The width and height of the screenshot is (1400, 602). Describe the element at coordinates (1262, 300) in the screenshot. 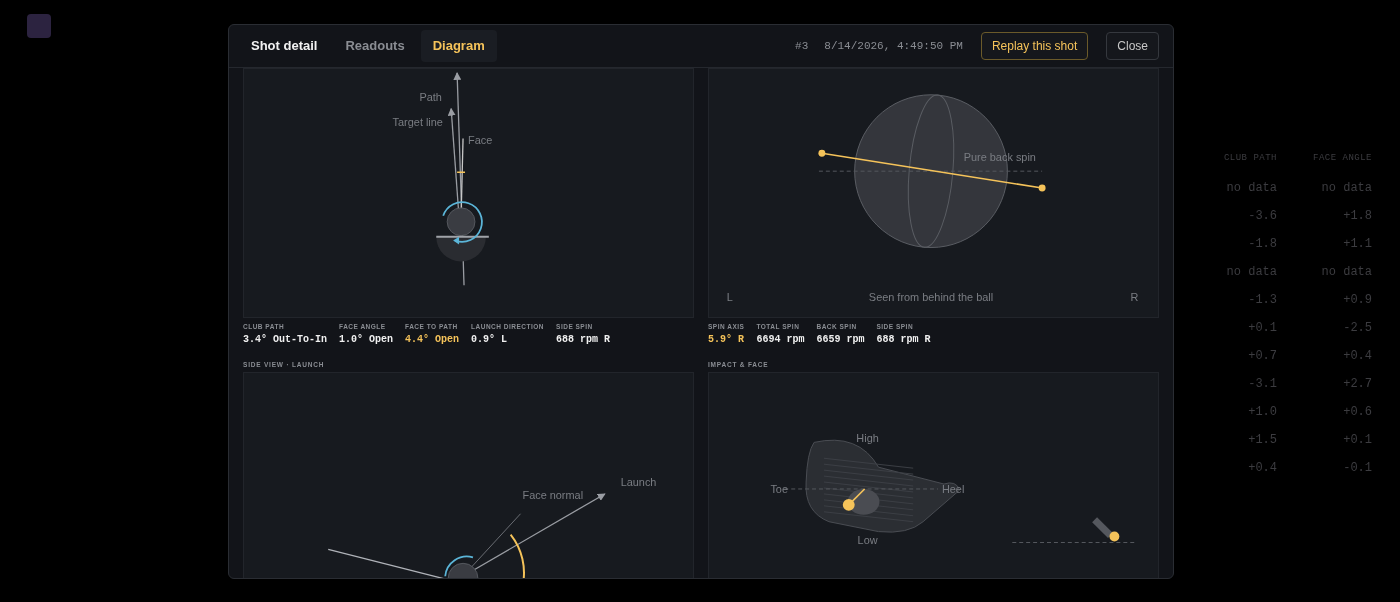

I see `table-cell-text: -1.3` at that location.